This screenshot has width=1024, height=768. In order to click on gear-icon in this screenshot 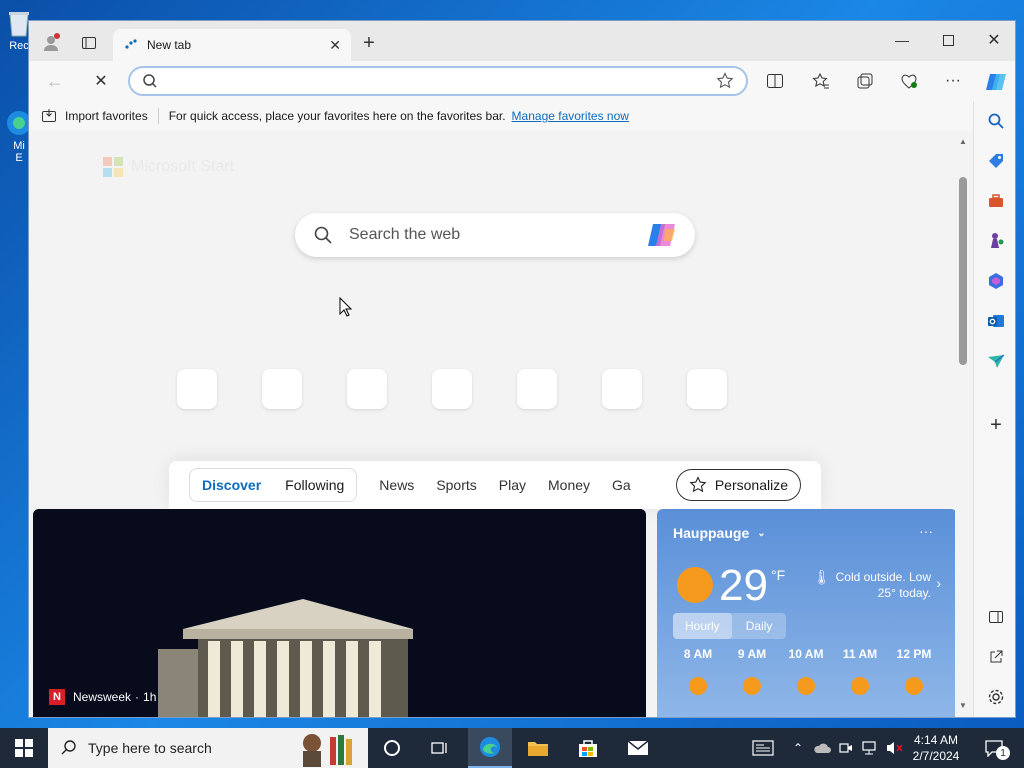, I will do `click(996, 697)`.